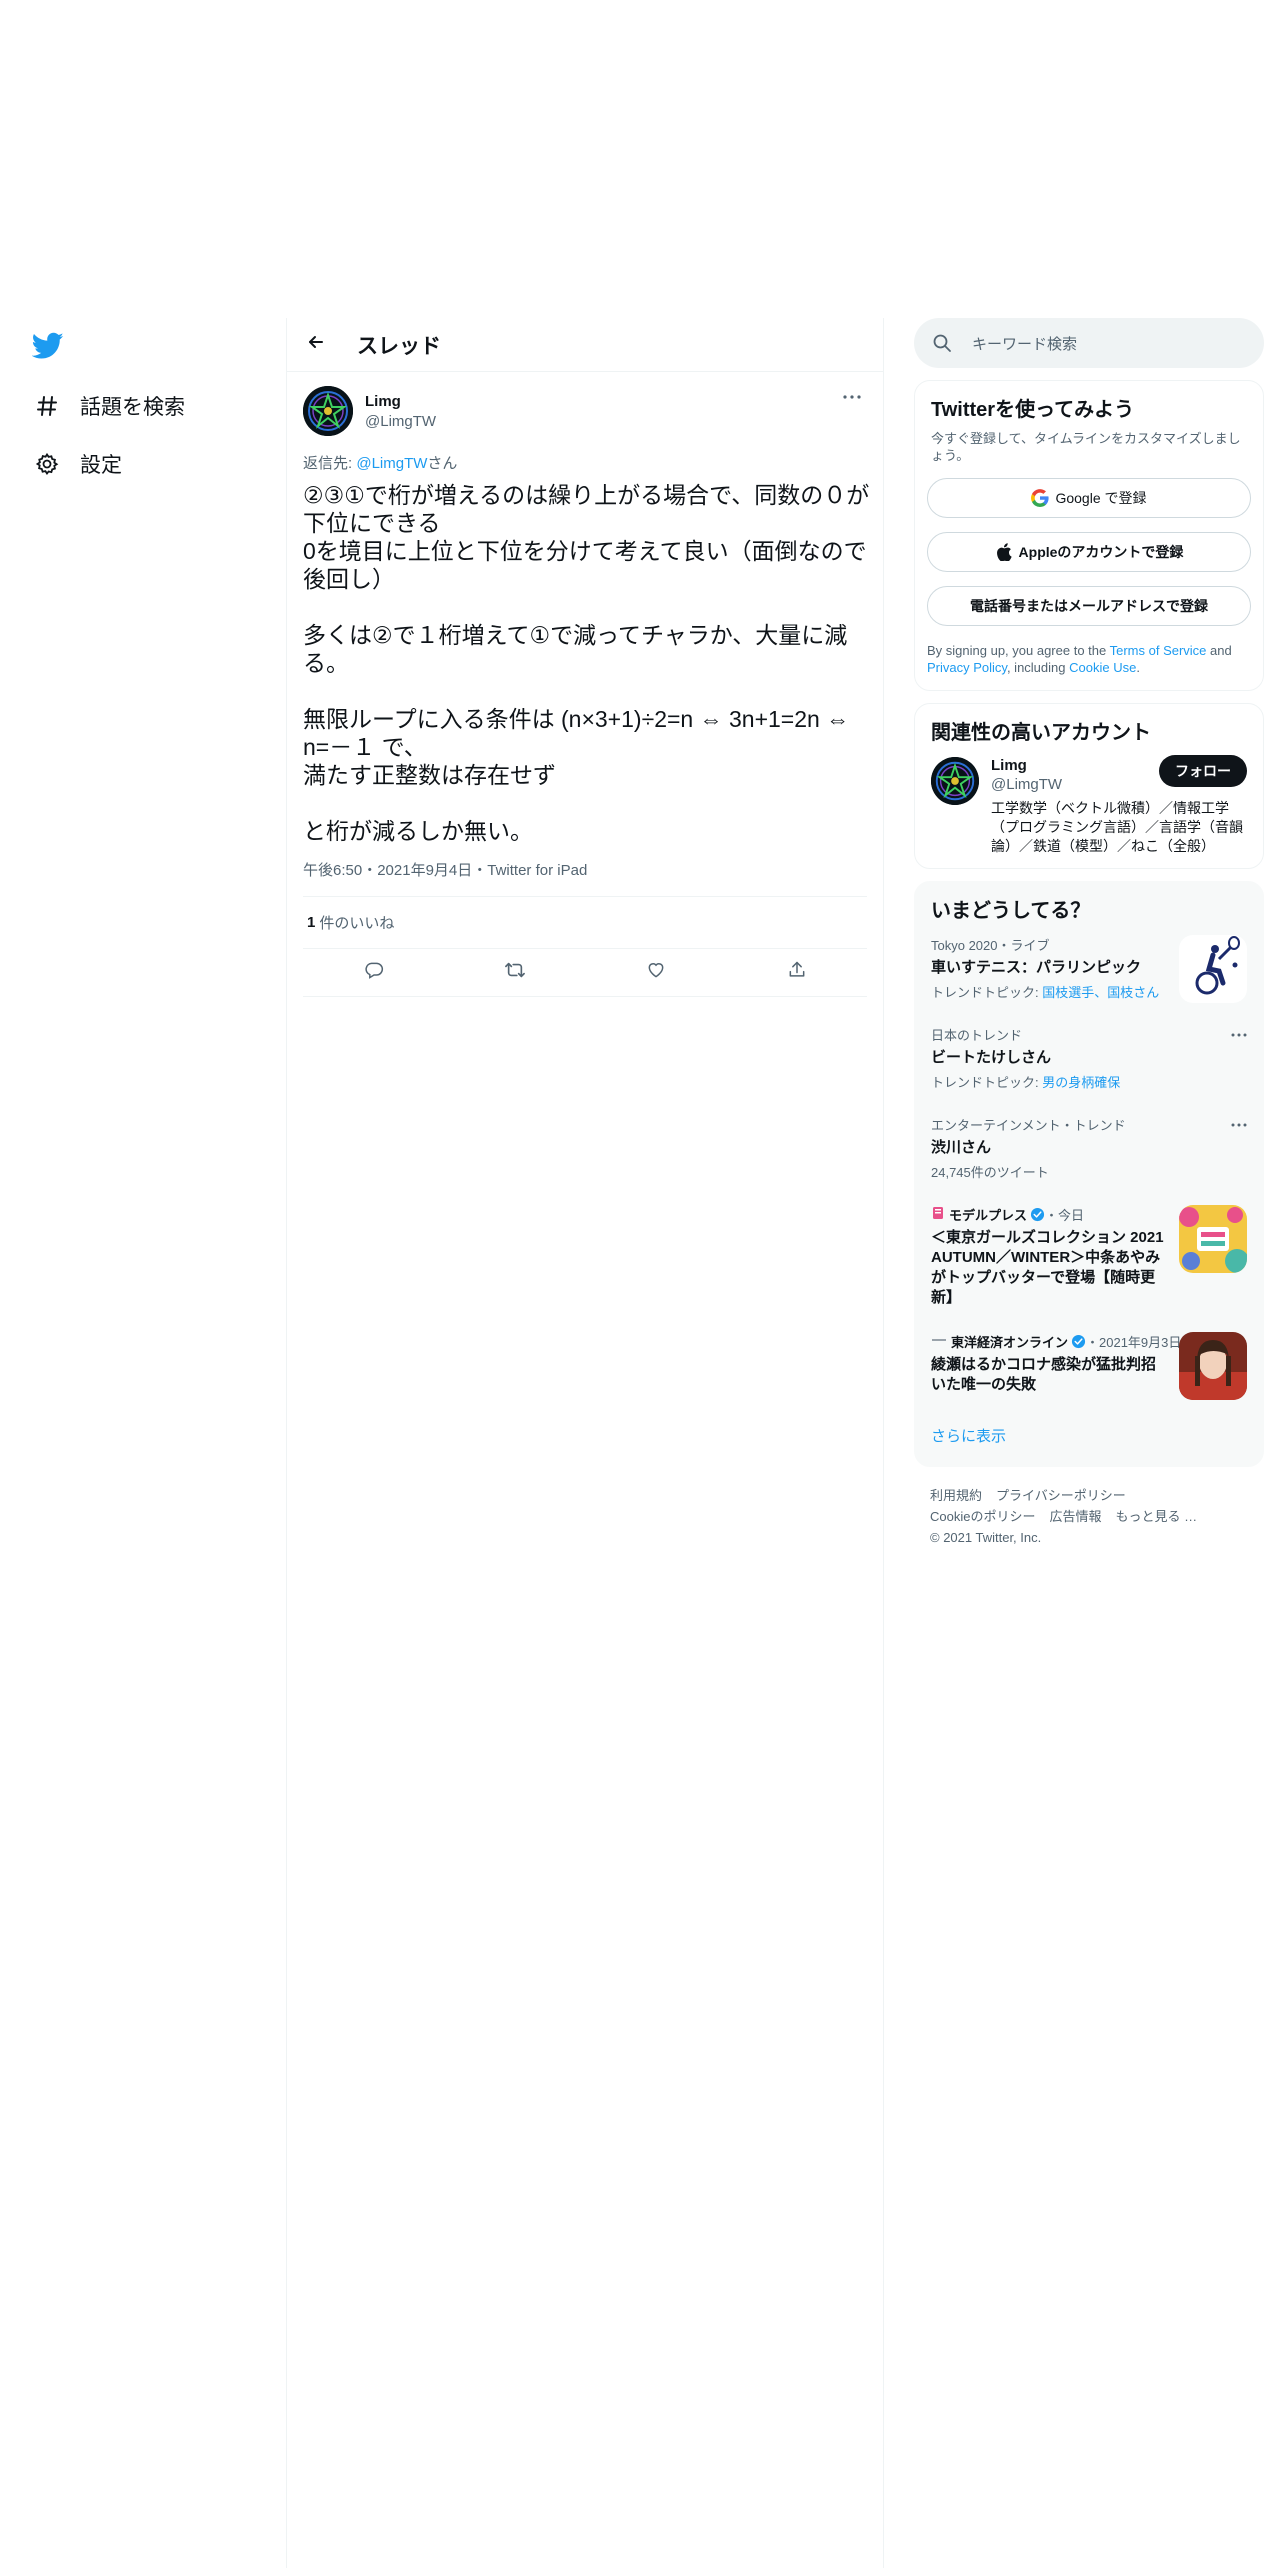 This screenshot has height=2568, width=1284. I want to click on author-handle: @LimgTW, so click(400, 421).